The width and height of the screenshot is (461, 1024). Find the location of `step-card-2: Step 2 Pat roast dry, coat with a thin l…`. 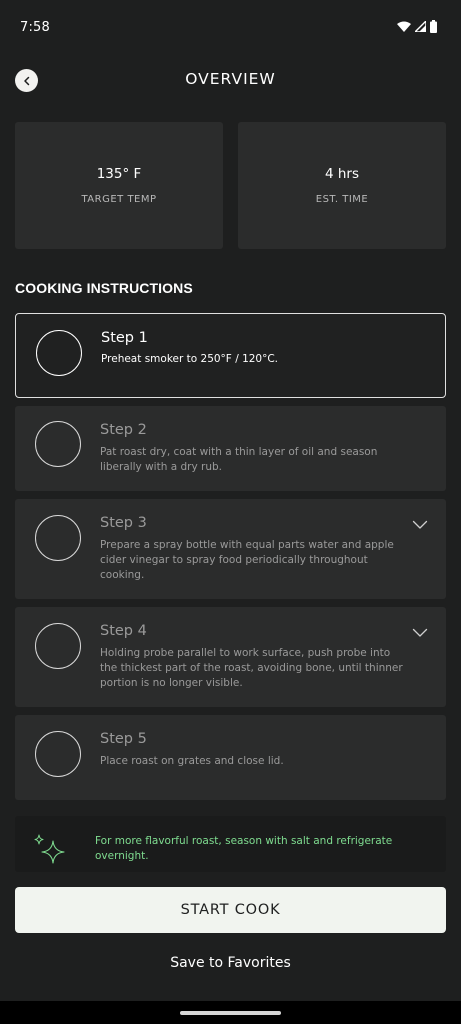

step-card-2: Step 2 Pat roast dry, coat with a thin l… is located at coordinates (230, 448).